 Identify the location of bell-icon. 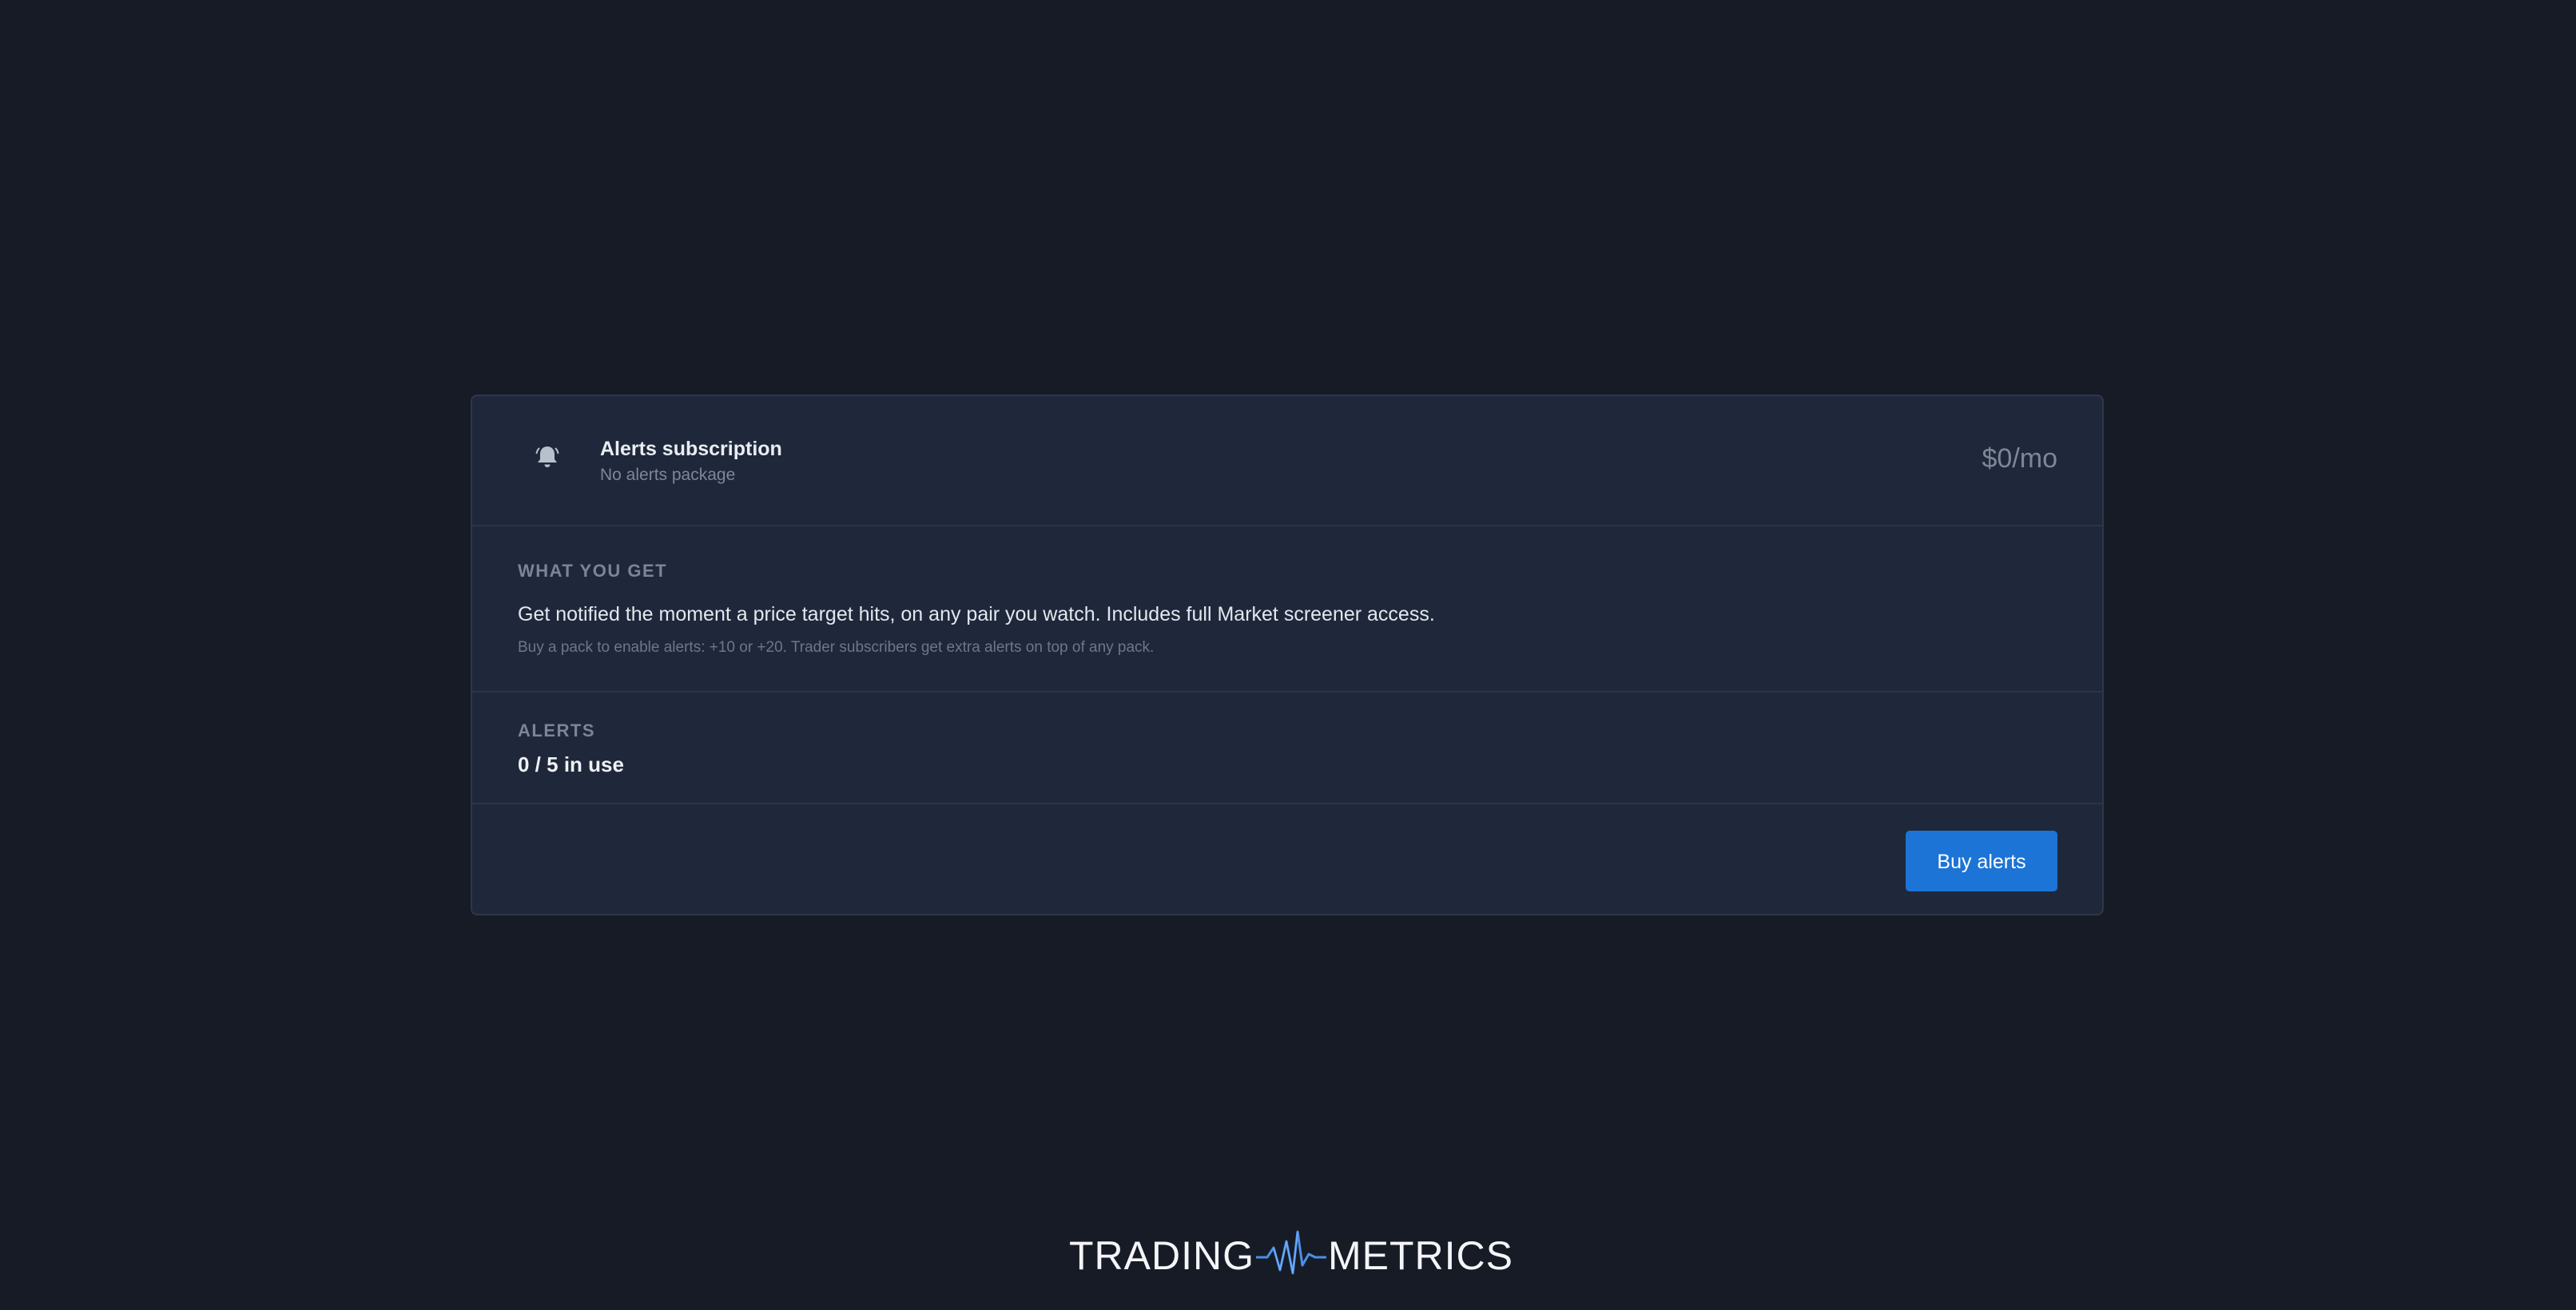
(547, 457).